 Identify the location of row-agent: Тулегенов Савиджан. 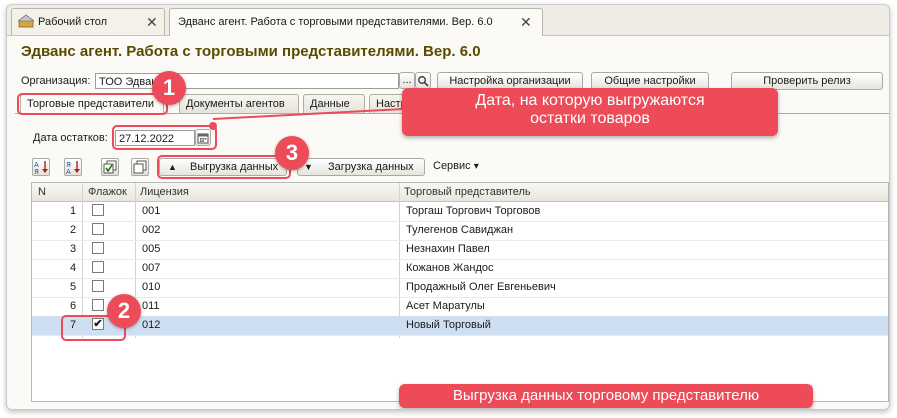
(460, 230).